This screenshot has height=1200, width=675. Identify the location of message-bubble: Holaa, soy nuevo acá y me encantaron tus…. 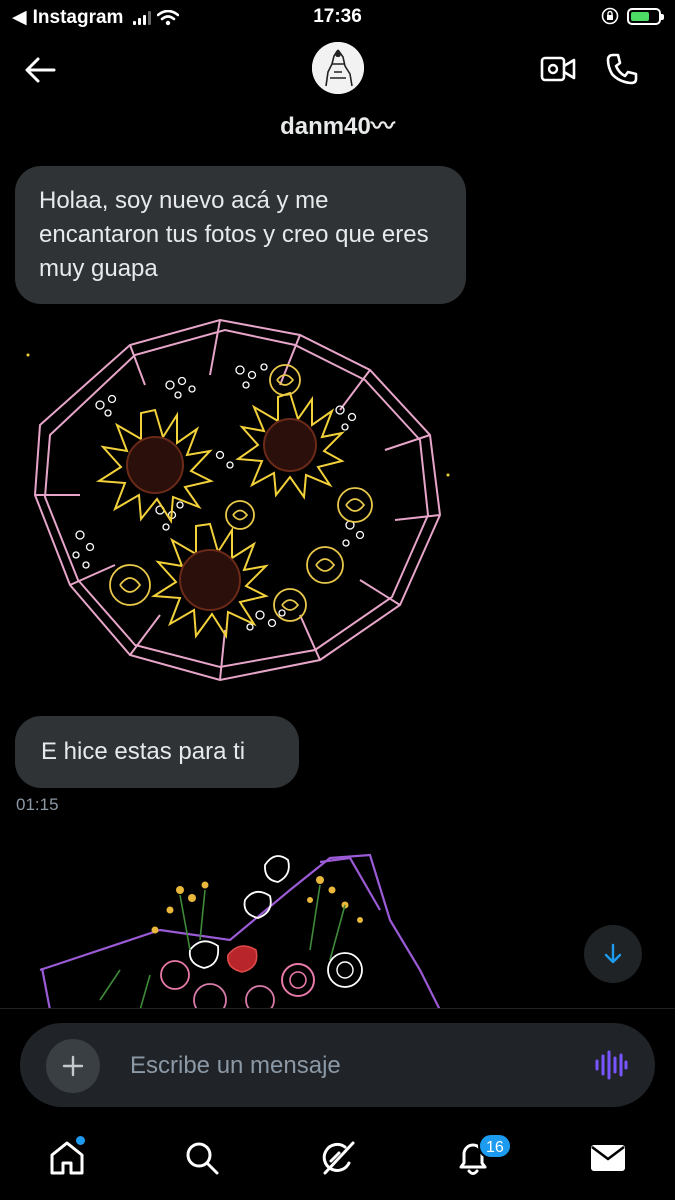
(240, 235).